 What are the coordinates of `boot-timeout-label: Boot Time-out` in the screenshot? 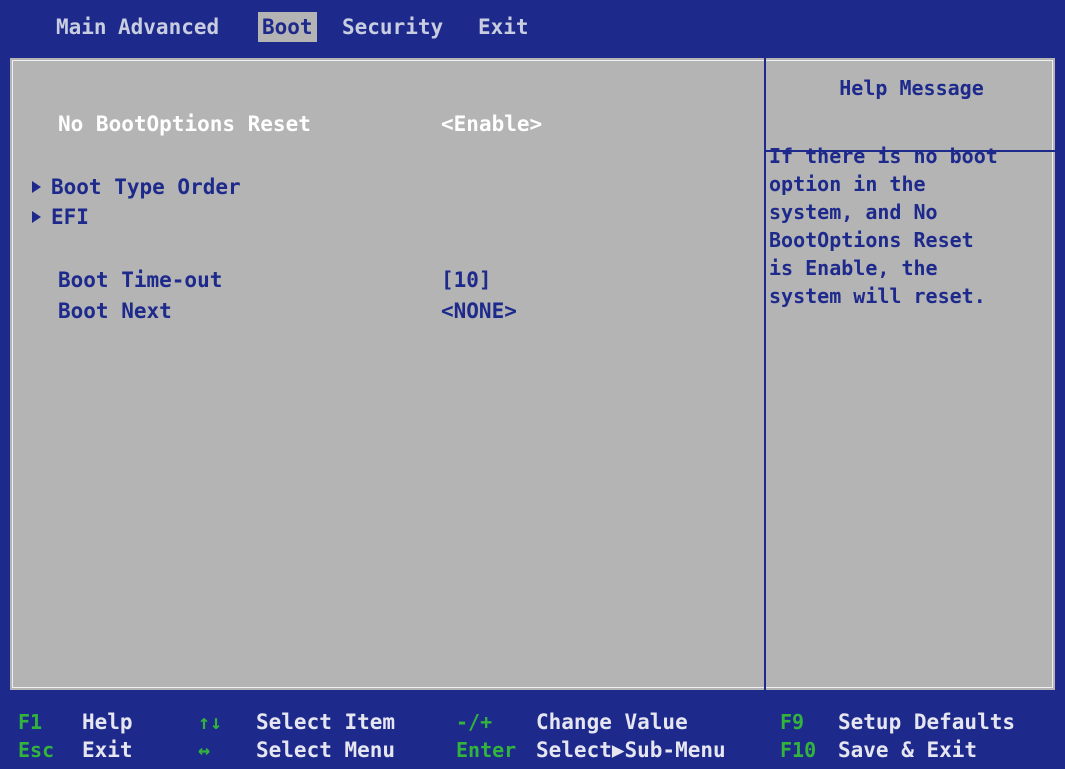 It's located at (140, 280).